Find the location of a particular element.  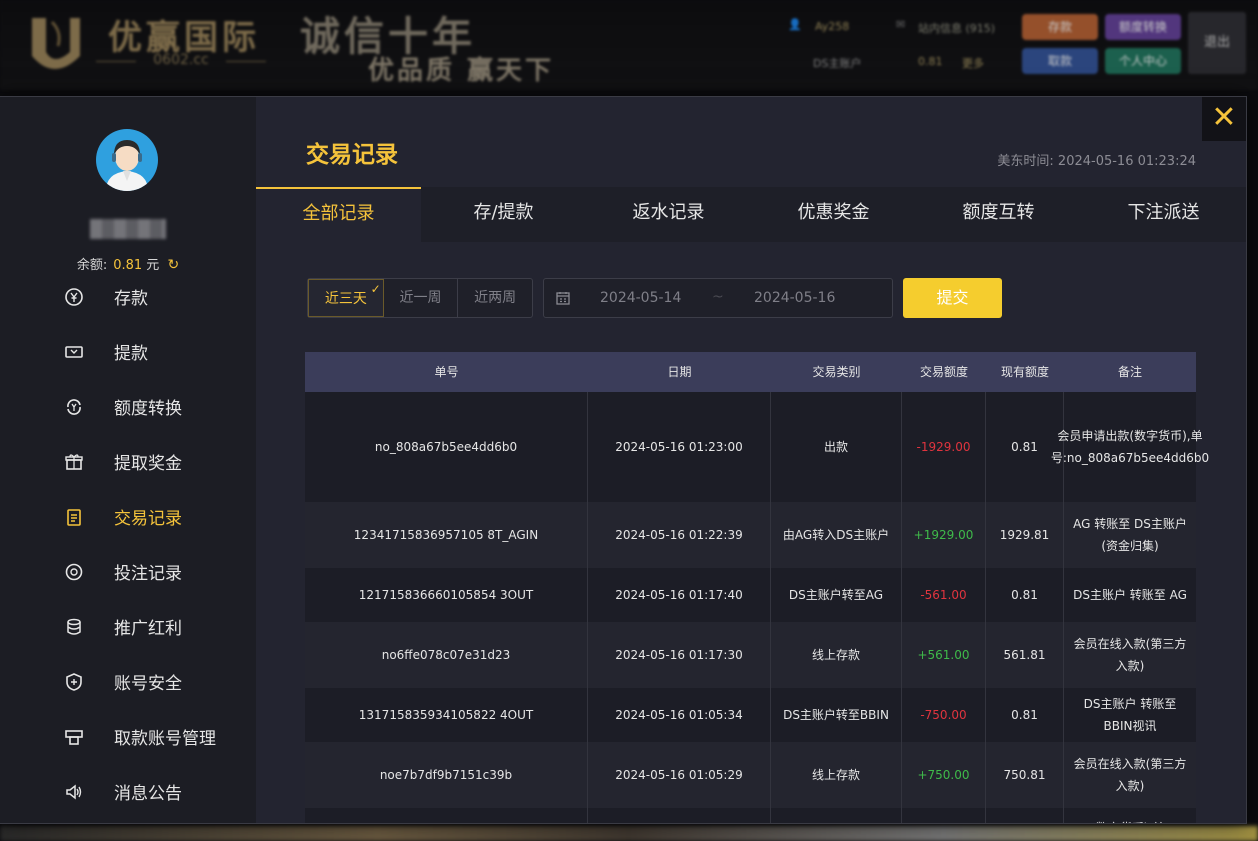

username-redacted is located at coordinates (128, 229).